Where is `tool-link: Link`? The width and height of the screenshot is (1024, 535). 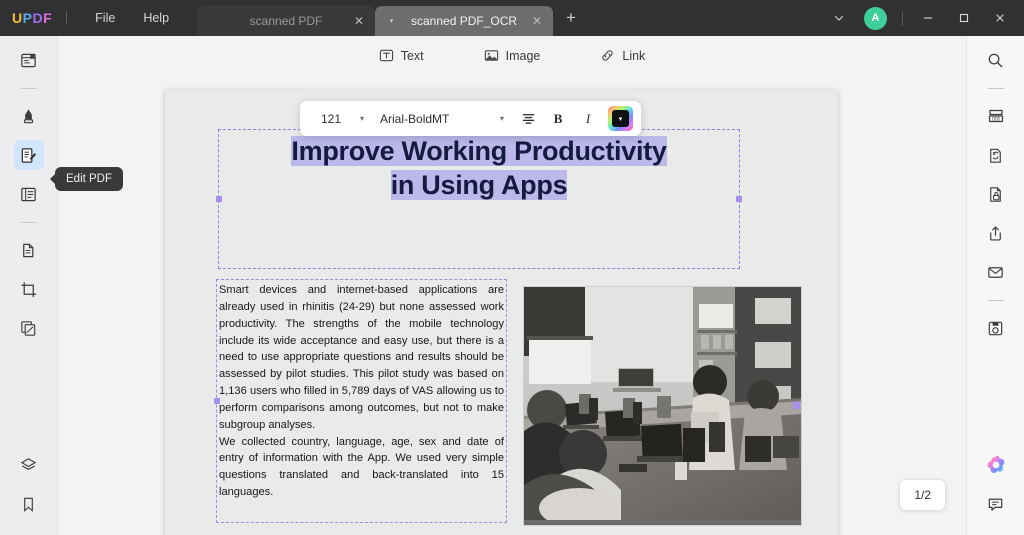
tool-link: Link is located at coordinates (622, 55).